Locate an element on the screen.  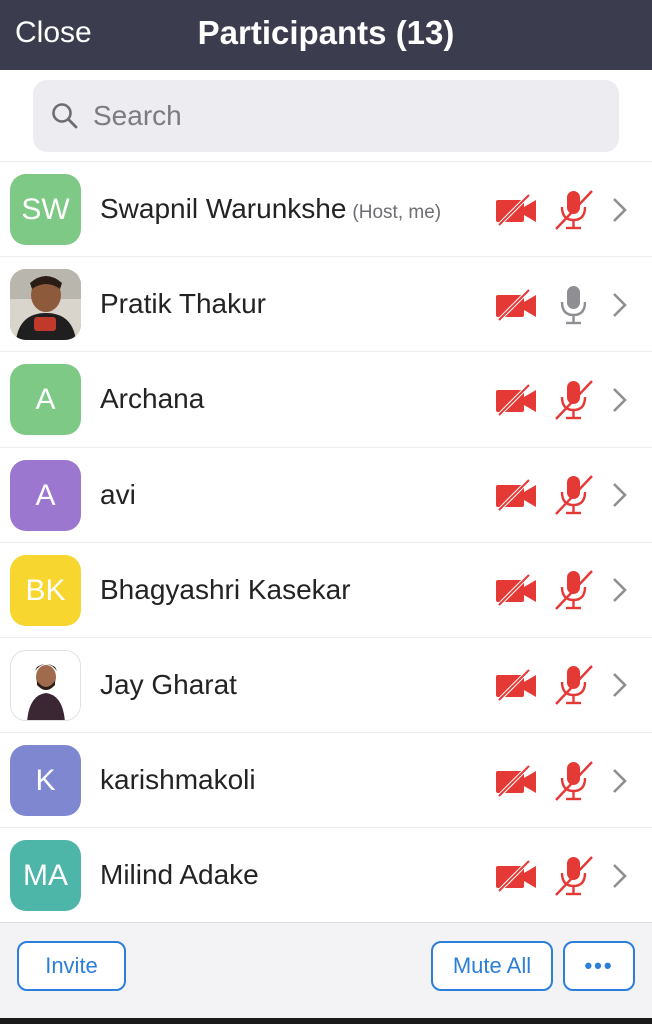
participant-name: Bhagyashri Kasekar is located at coordinates (225, 590).